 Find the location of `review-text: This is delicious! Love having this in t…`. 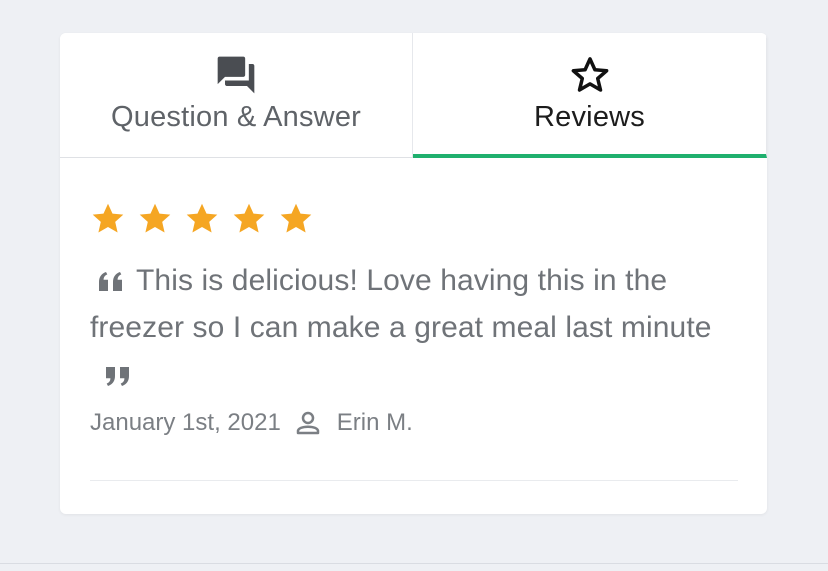

review-text: This is delicious! Love having this in t… is located at coordinates (401, 304).